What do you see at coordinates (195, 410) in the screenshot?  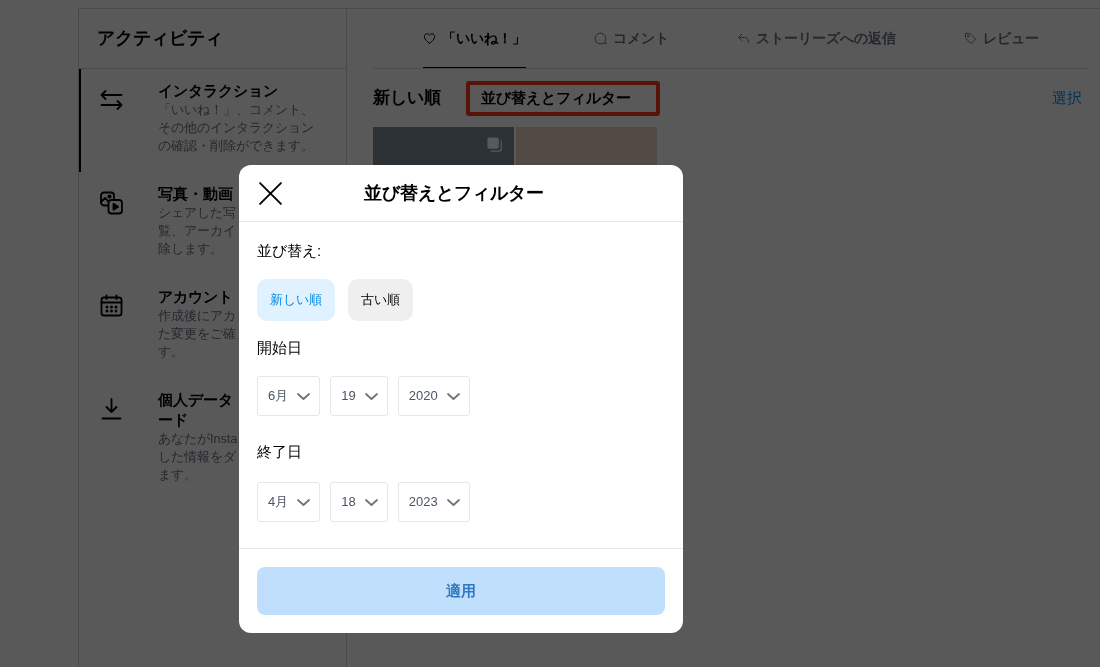 I see `sidebar-item-title: 個人データ ード` at bounding box center [195, 410].